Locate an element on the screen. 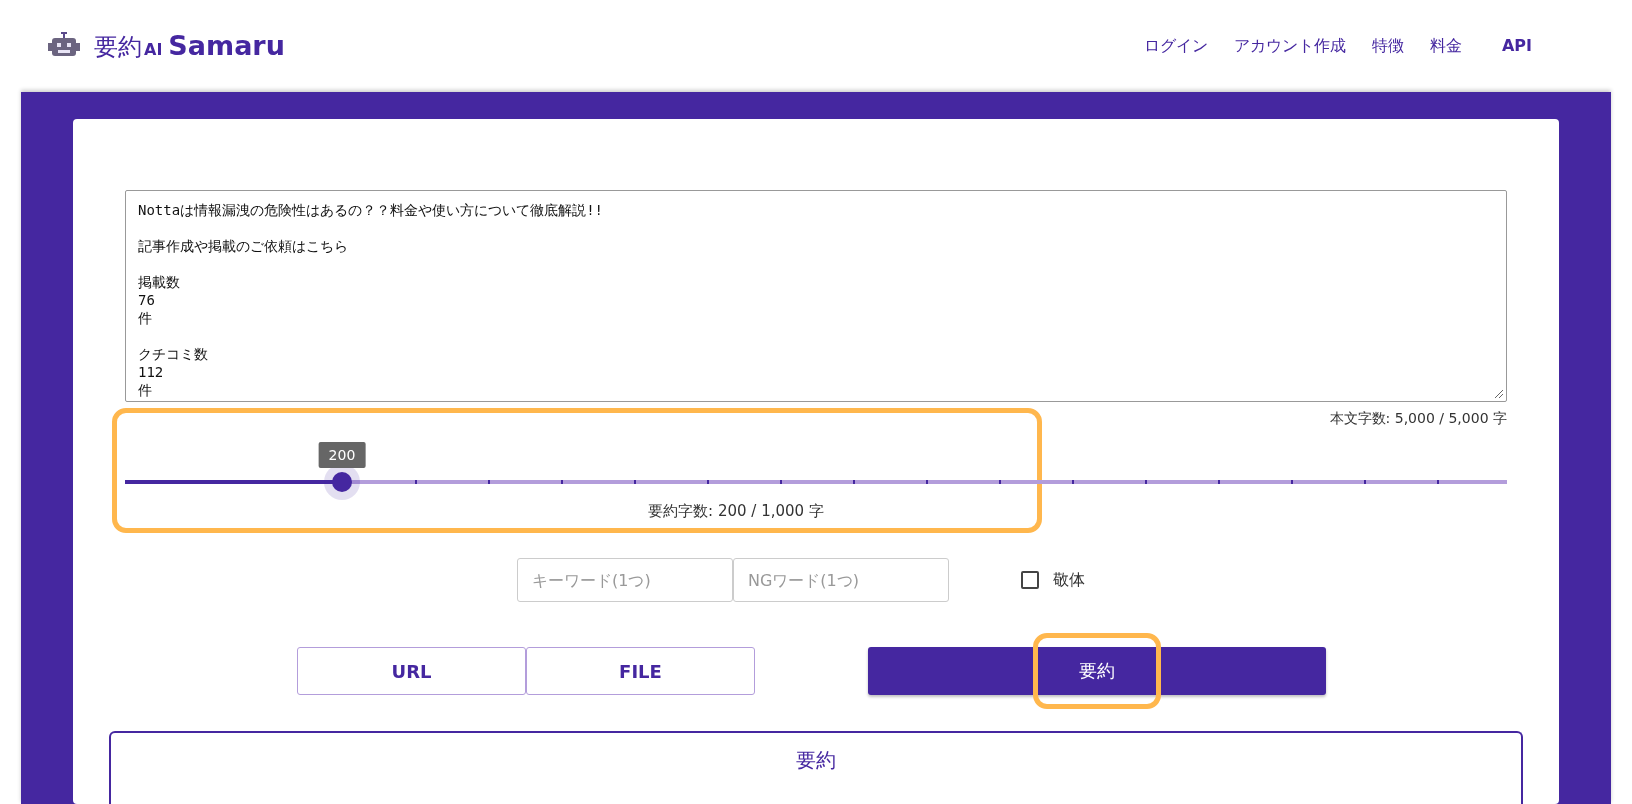 The image size is (1632, 804). nav-link: アカウント作成 is located at coordinates (1289, 46).